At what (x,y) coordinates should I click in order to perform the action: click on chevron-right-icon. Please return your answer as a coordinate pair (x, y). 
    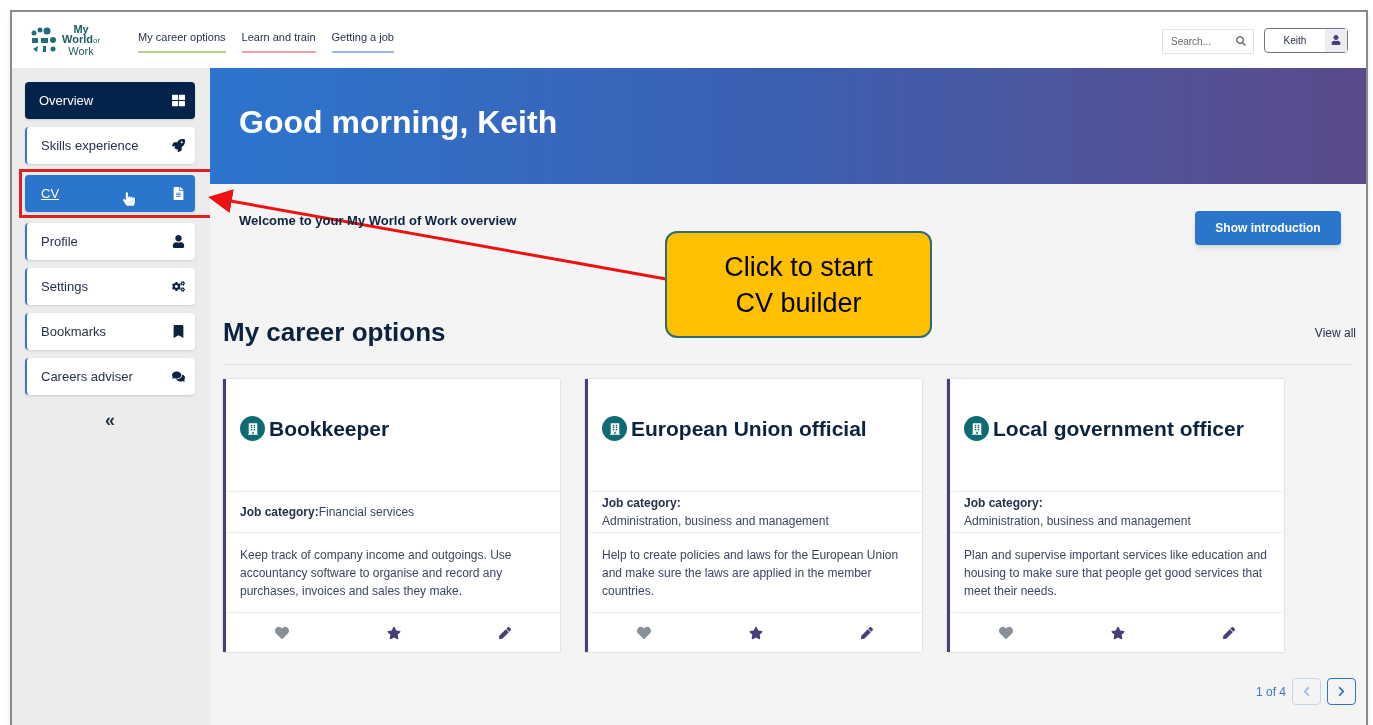
    Looking at the image, I should click on (1341, 691).